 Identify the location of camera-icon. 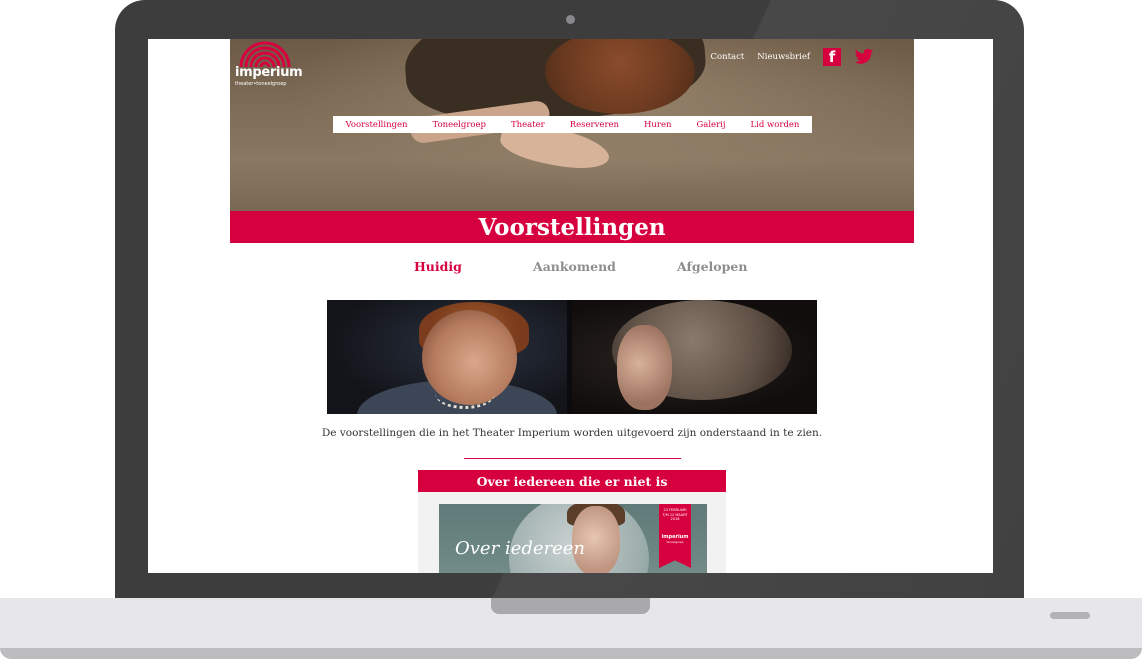
(570, 19).